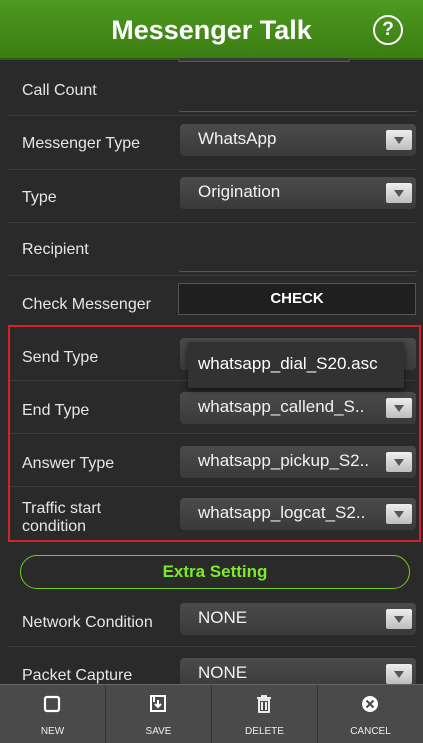 This screenshot has width=423, height=743. Describe the element at coordinates (77, 675) in the screenshot. I see `packet-capture-label: Packet Capture` at that location.